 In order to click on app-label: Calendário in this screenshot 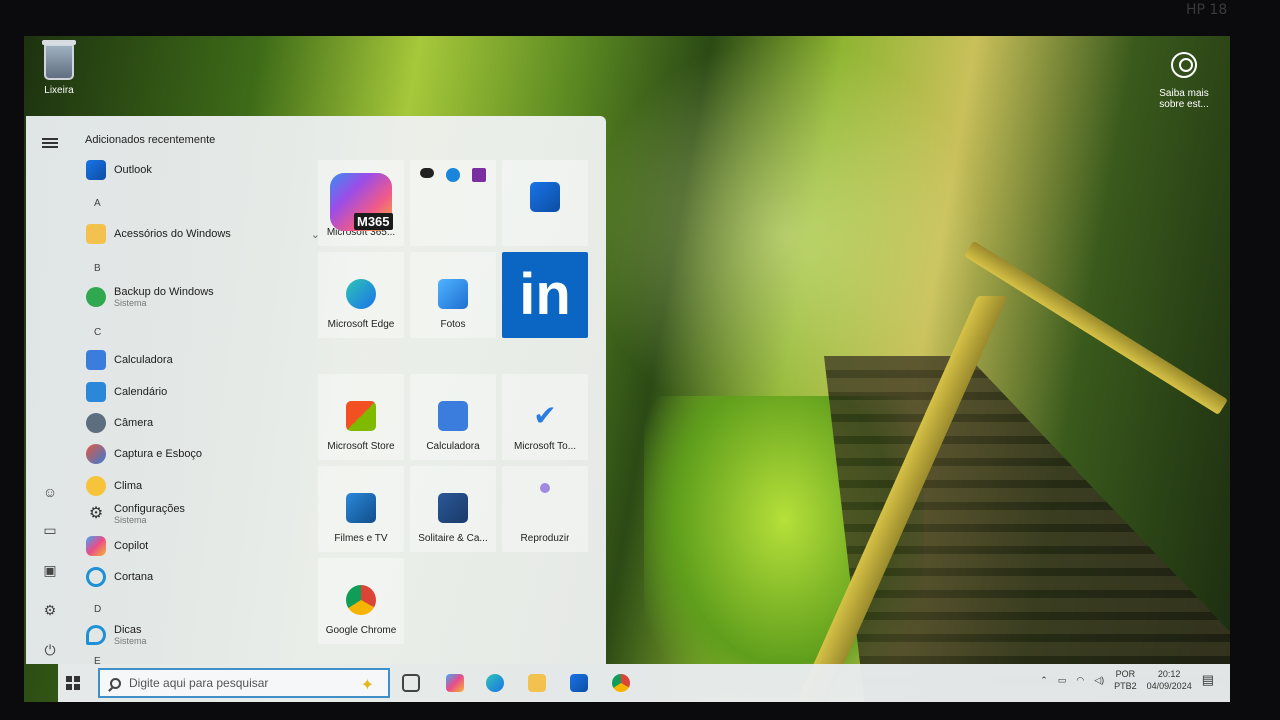, I will do `click(141, 392)`.